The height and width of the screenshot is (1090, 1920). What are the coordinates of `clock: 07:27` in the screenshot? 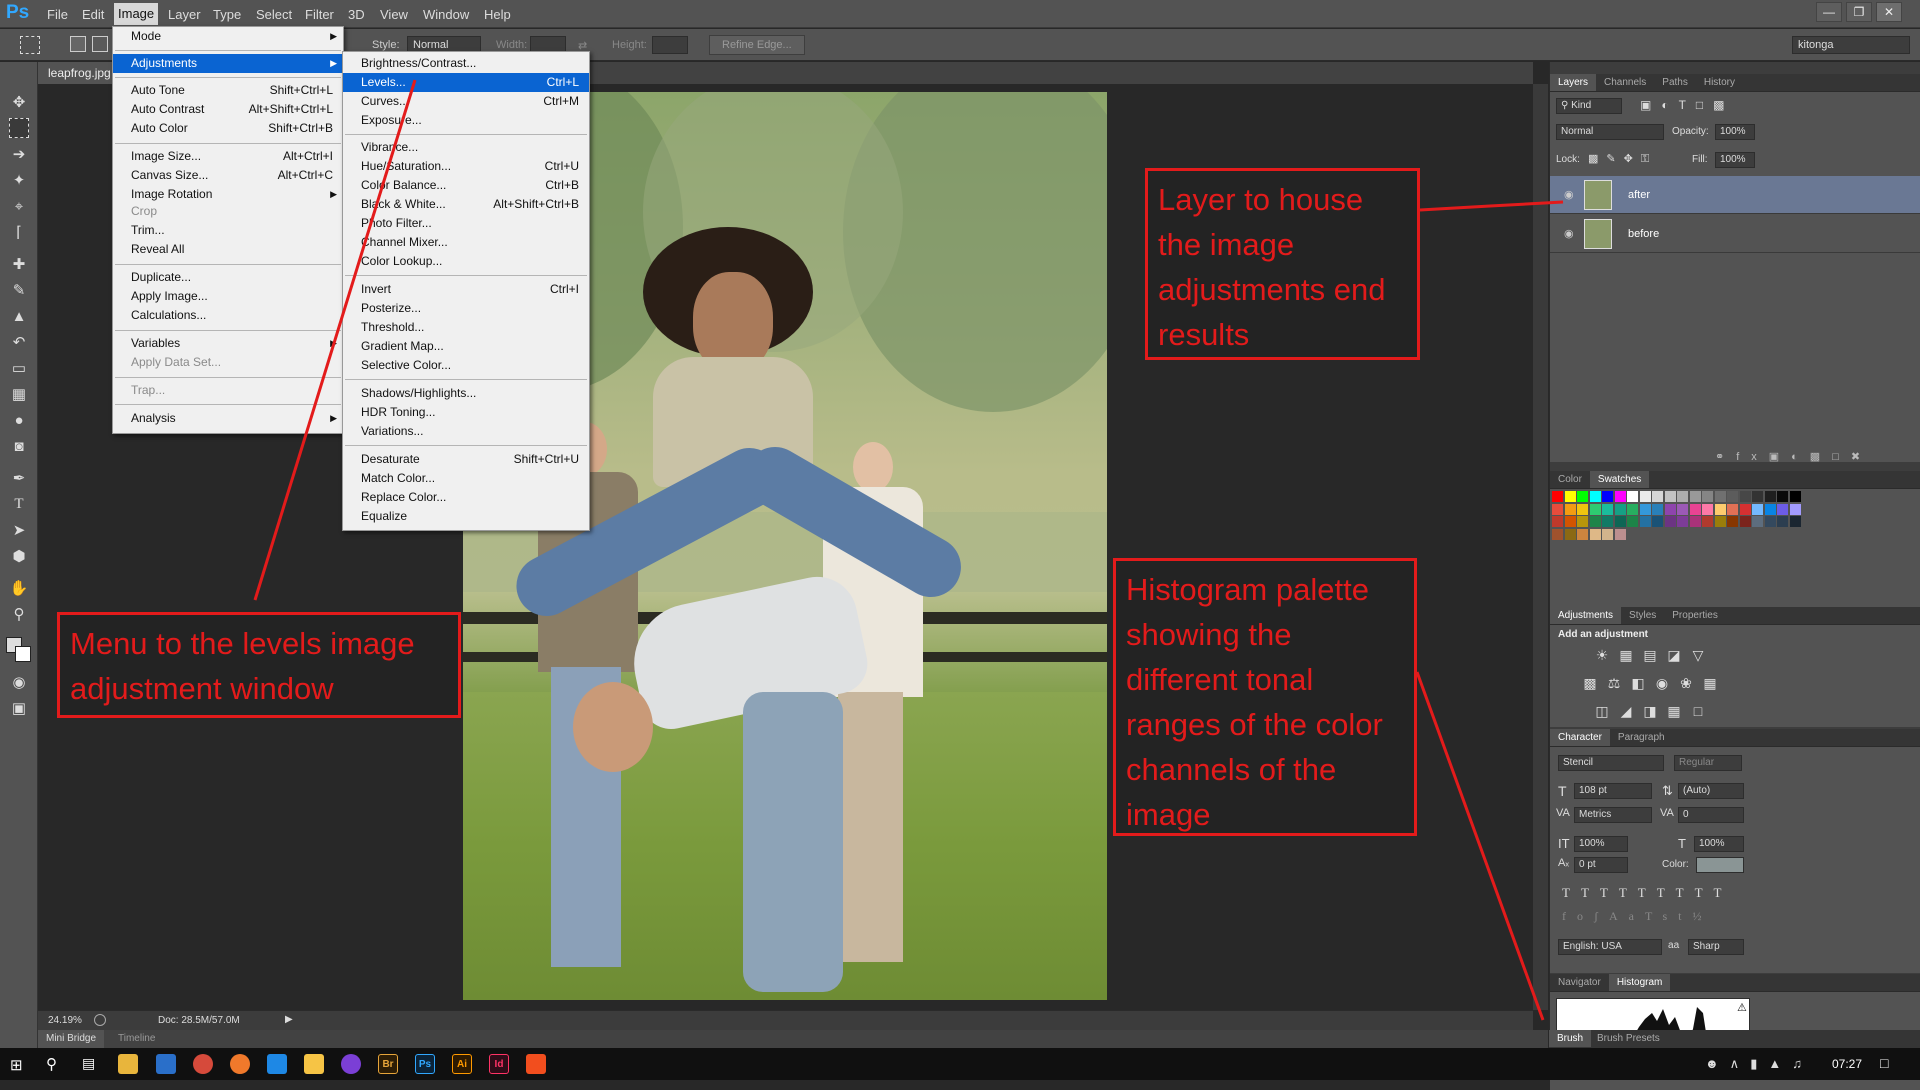 It's located at (1847, 1064).